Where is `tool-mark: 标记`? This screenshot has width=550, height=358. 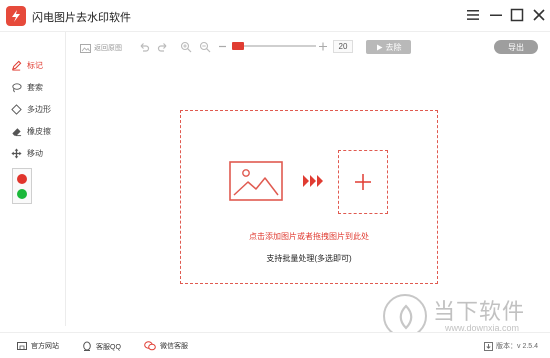 tool-mark: 标记 is located at coordinates (38, 65).